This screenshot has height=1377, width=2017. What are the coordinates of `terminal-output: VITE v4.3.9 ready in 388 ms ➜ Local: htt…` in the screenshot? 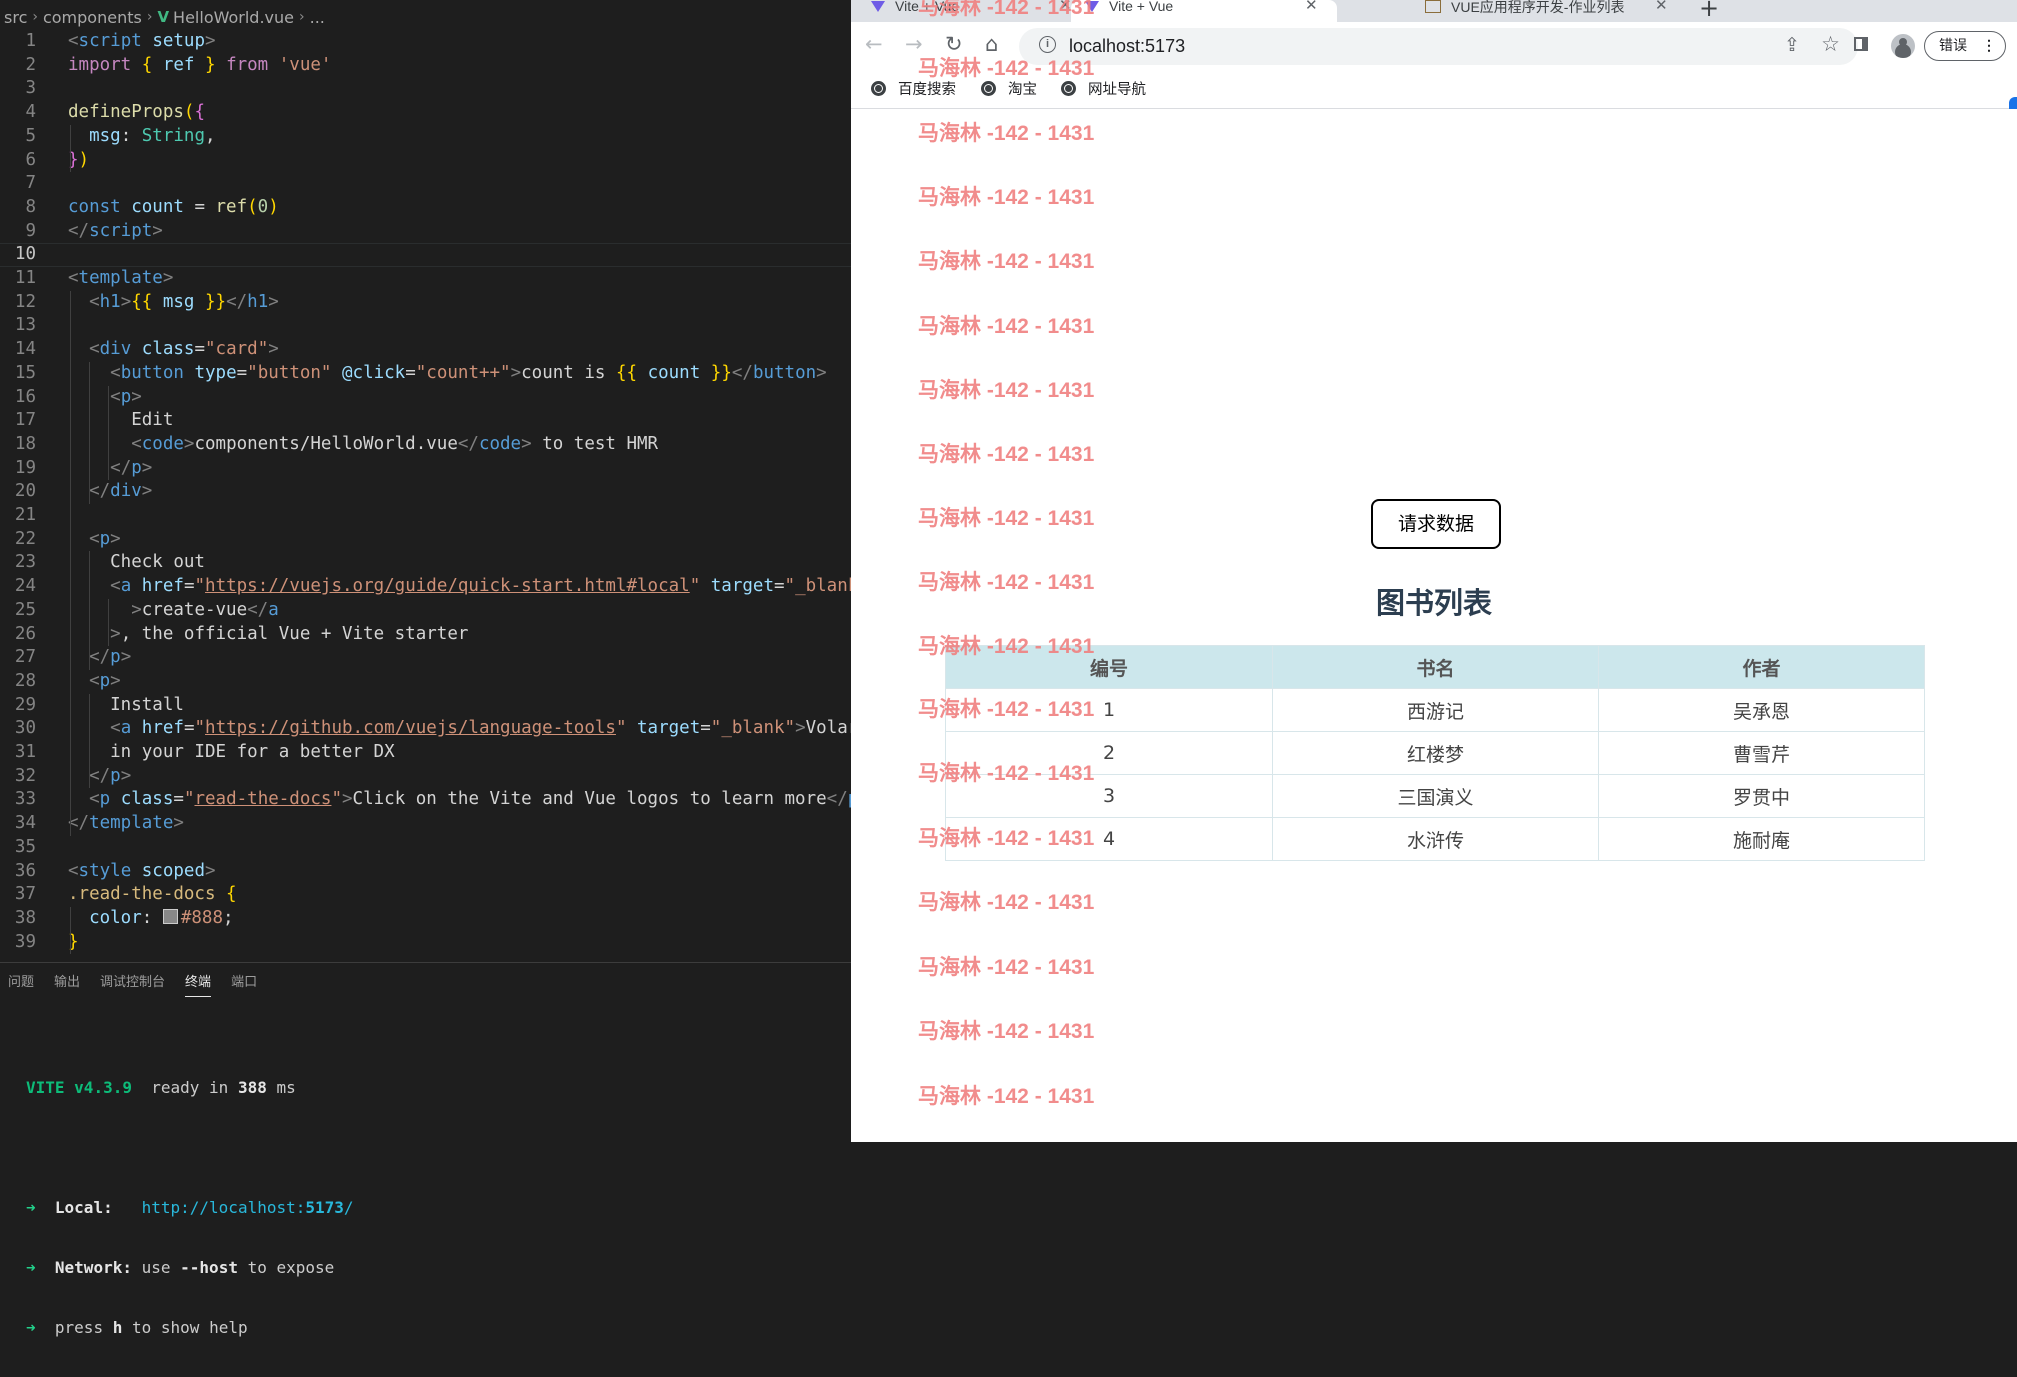 It's located at (190, 1208).